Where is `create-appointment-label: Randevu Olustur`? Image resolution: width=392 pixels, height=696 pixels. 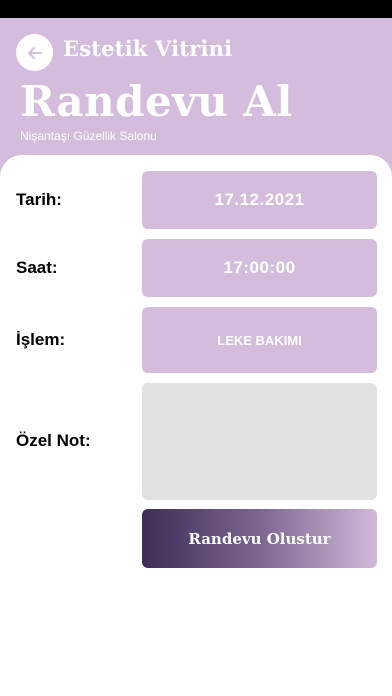 create-appointment-label: Randevu Olustur is located at coordinates (259, 538).